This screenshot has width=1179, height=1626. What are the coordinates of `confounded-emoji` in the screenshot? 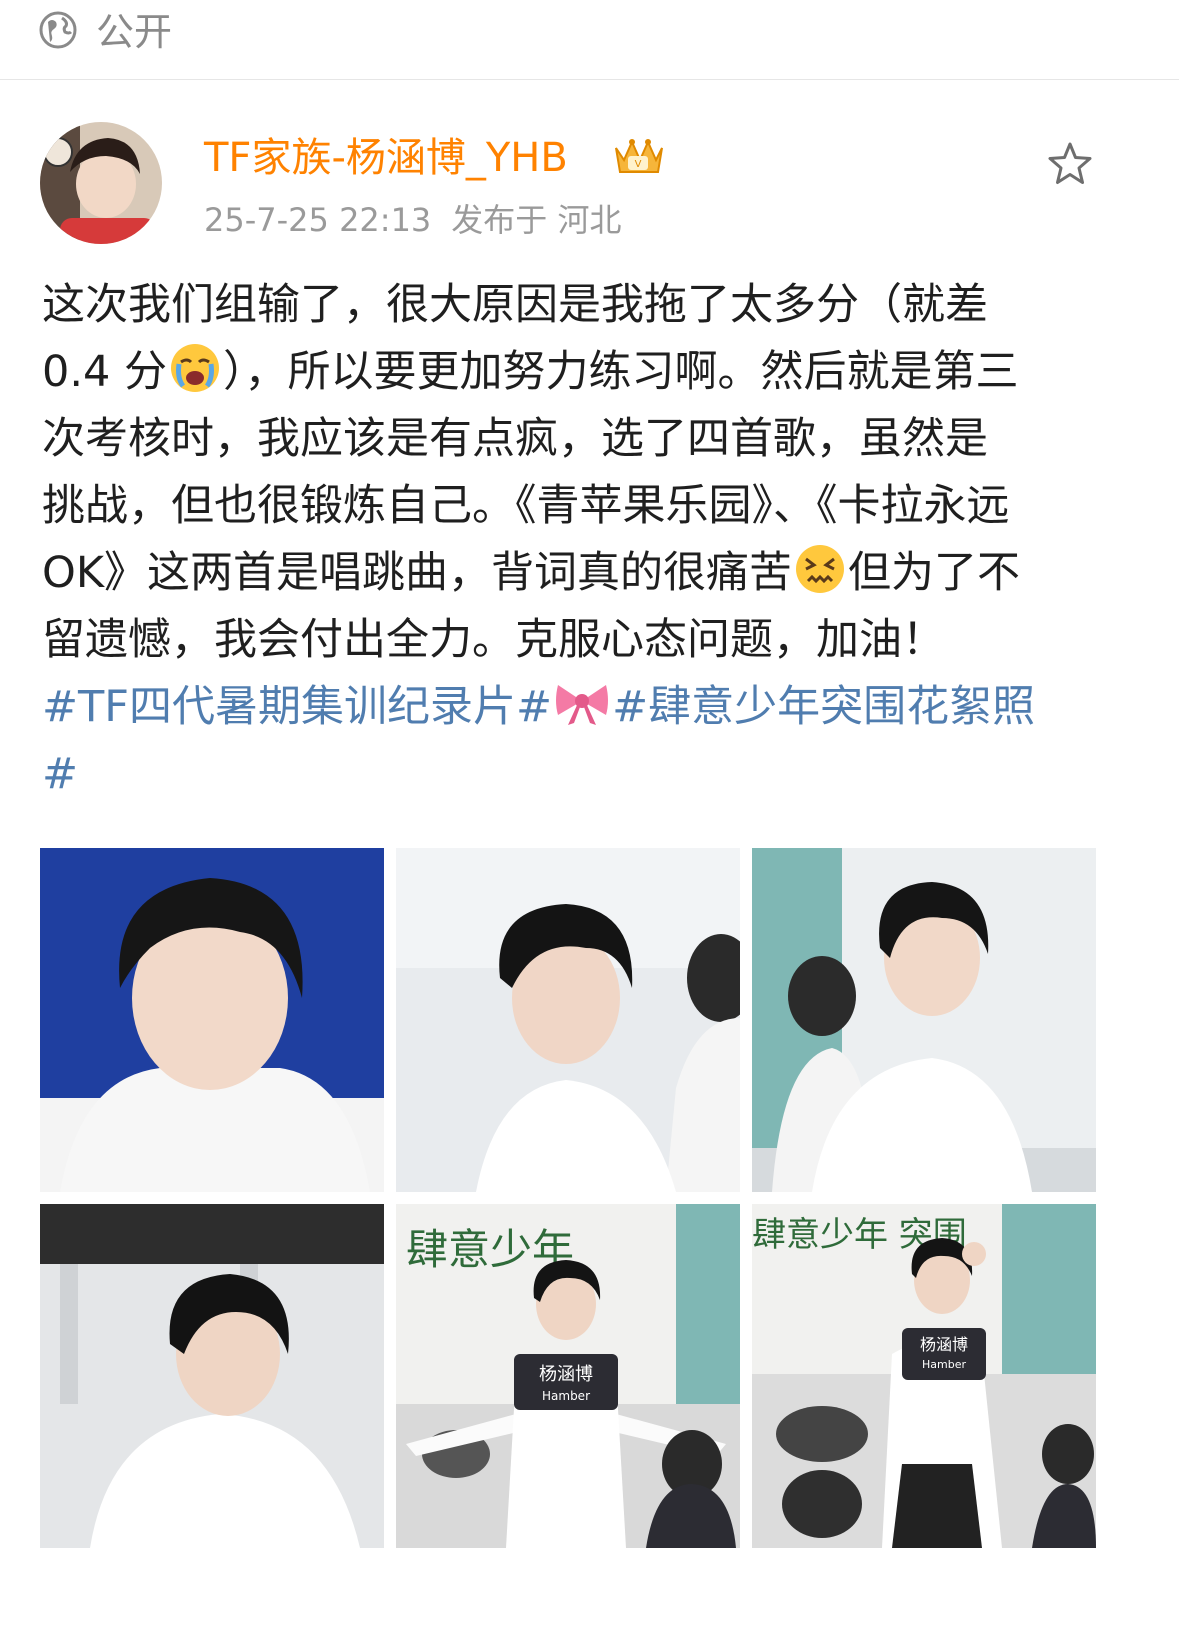 It's located at (820, 579).